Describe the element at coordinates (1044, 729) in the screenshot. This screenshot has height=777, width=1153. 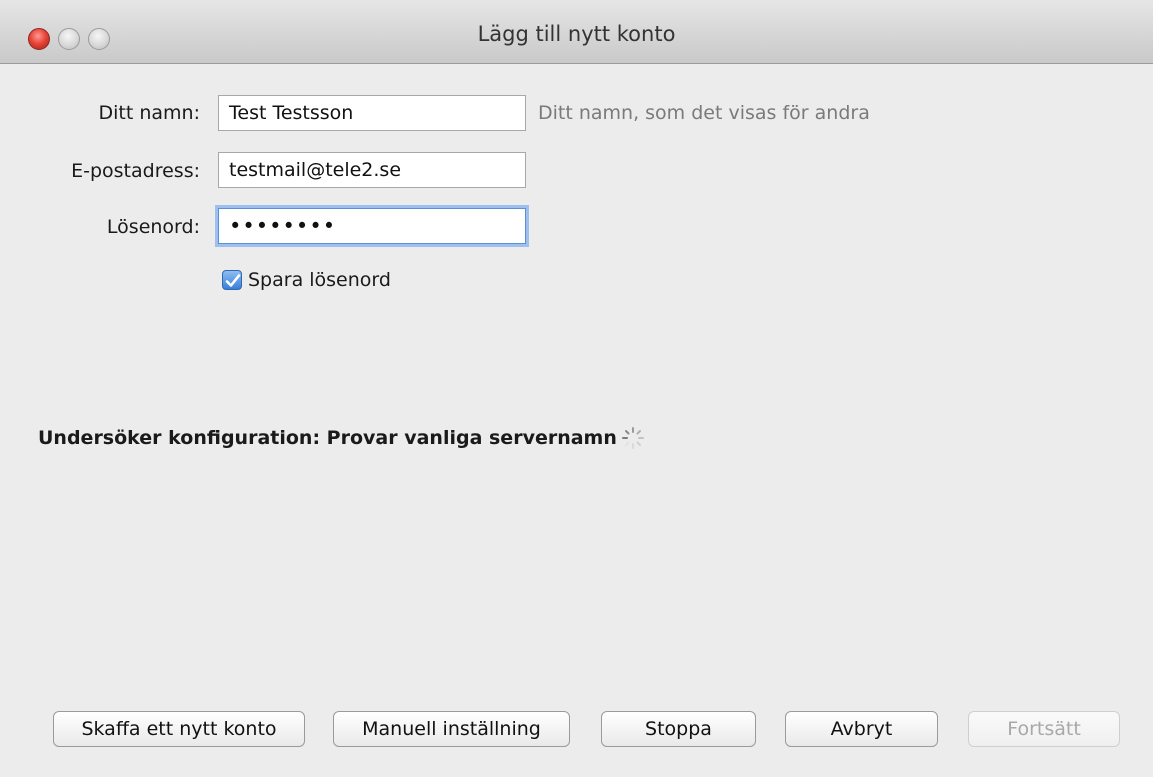
I see `continue-button: Fortsätt` at that location.